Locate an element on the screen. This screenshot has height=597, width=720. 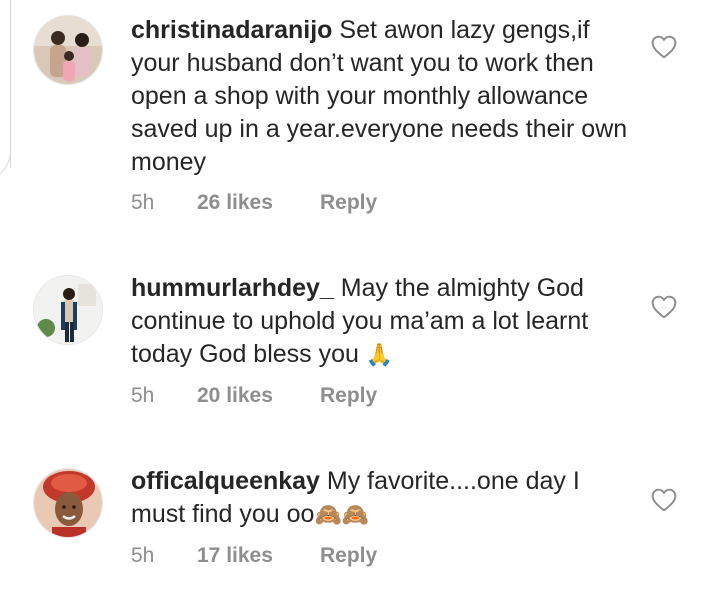
comment-username: hummurlarhdey_ is located at coordinates (232, 288).